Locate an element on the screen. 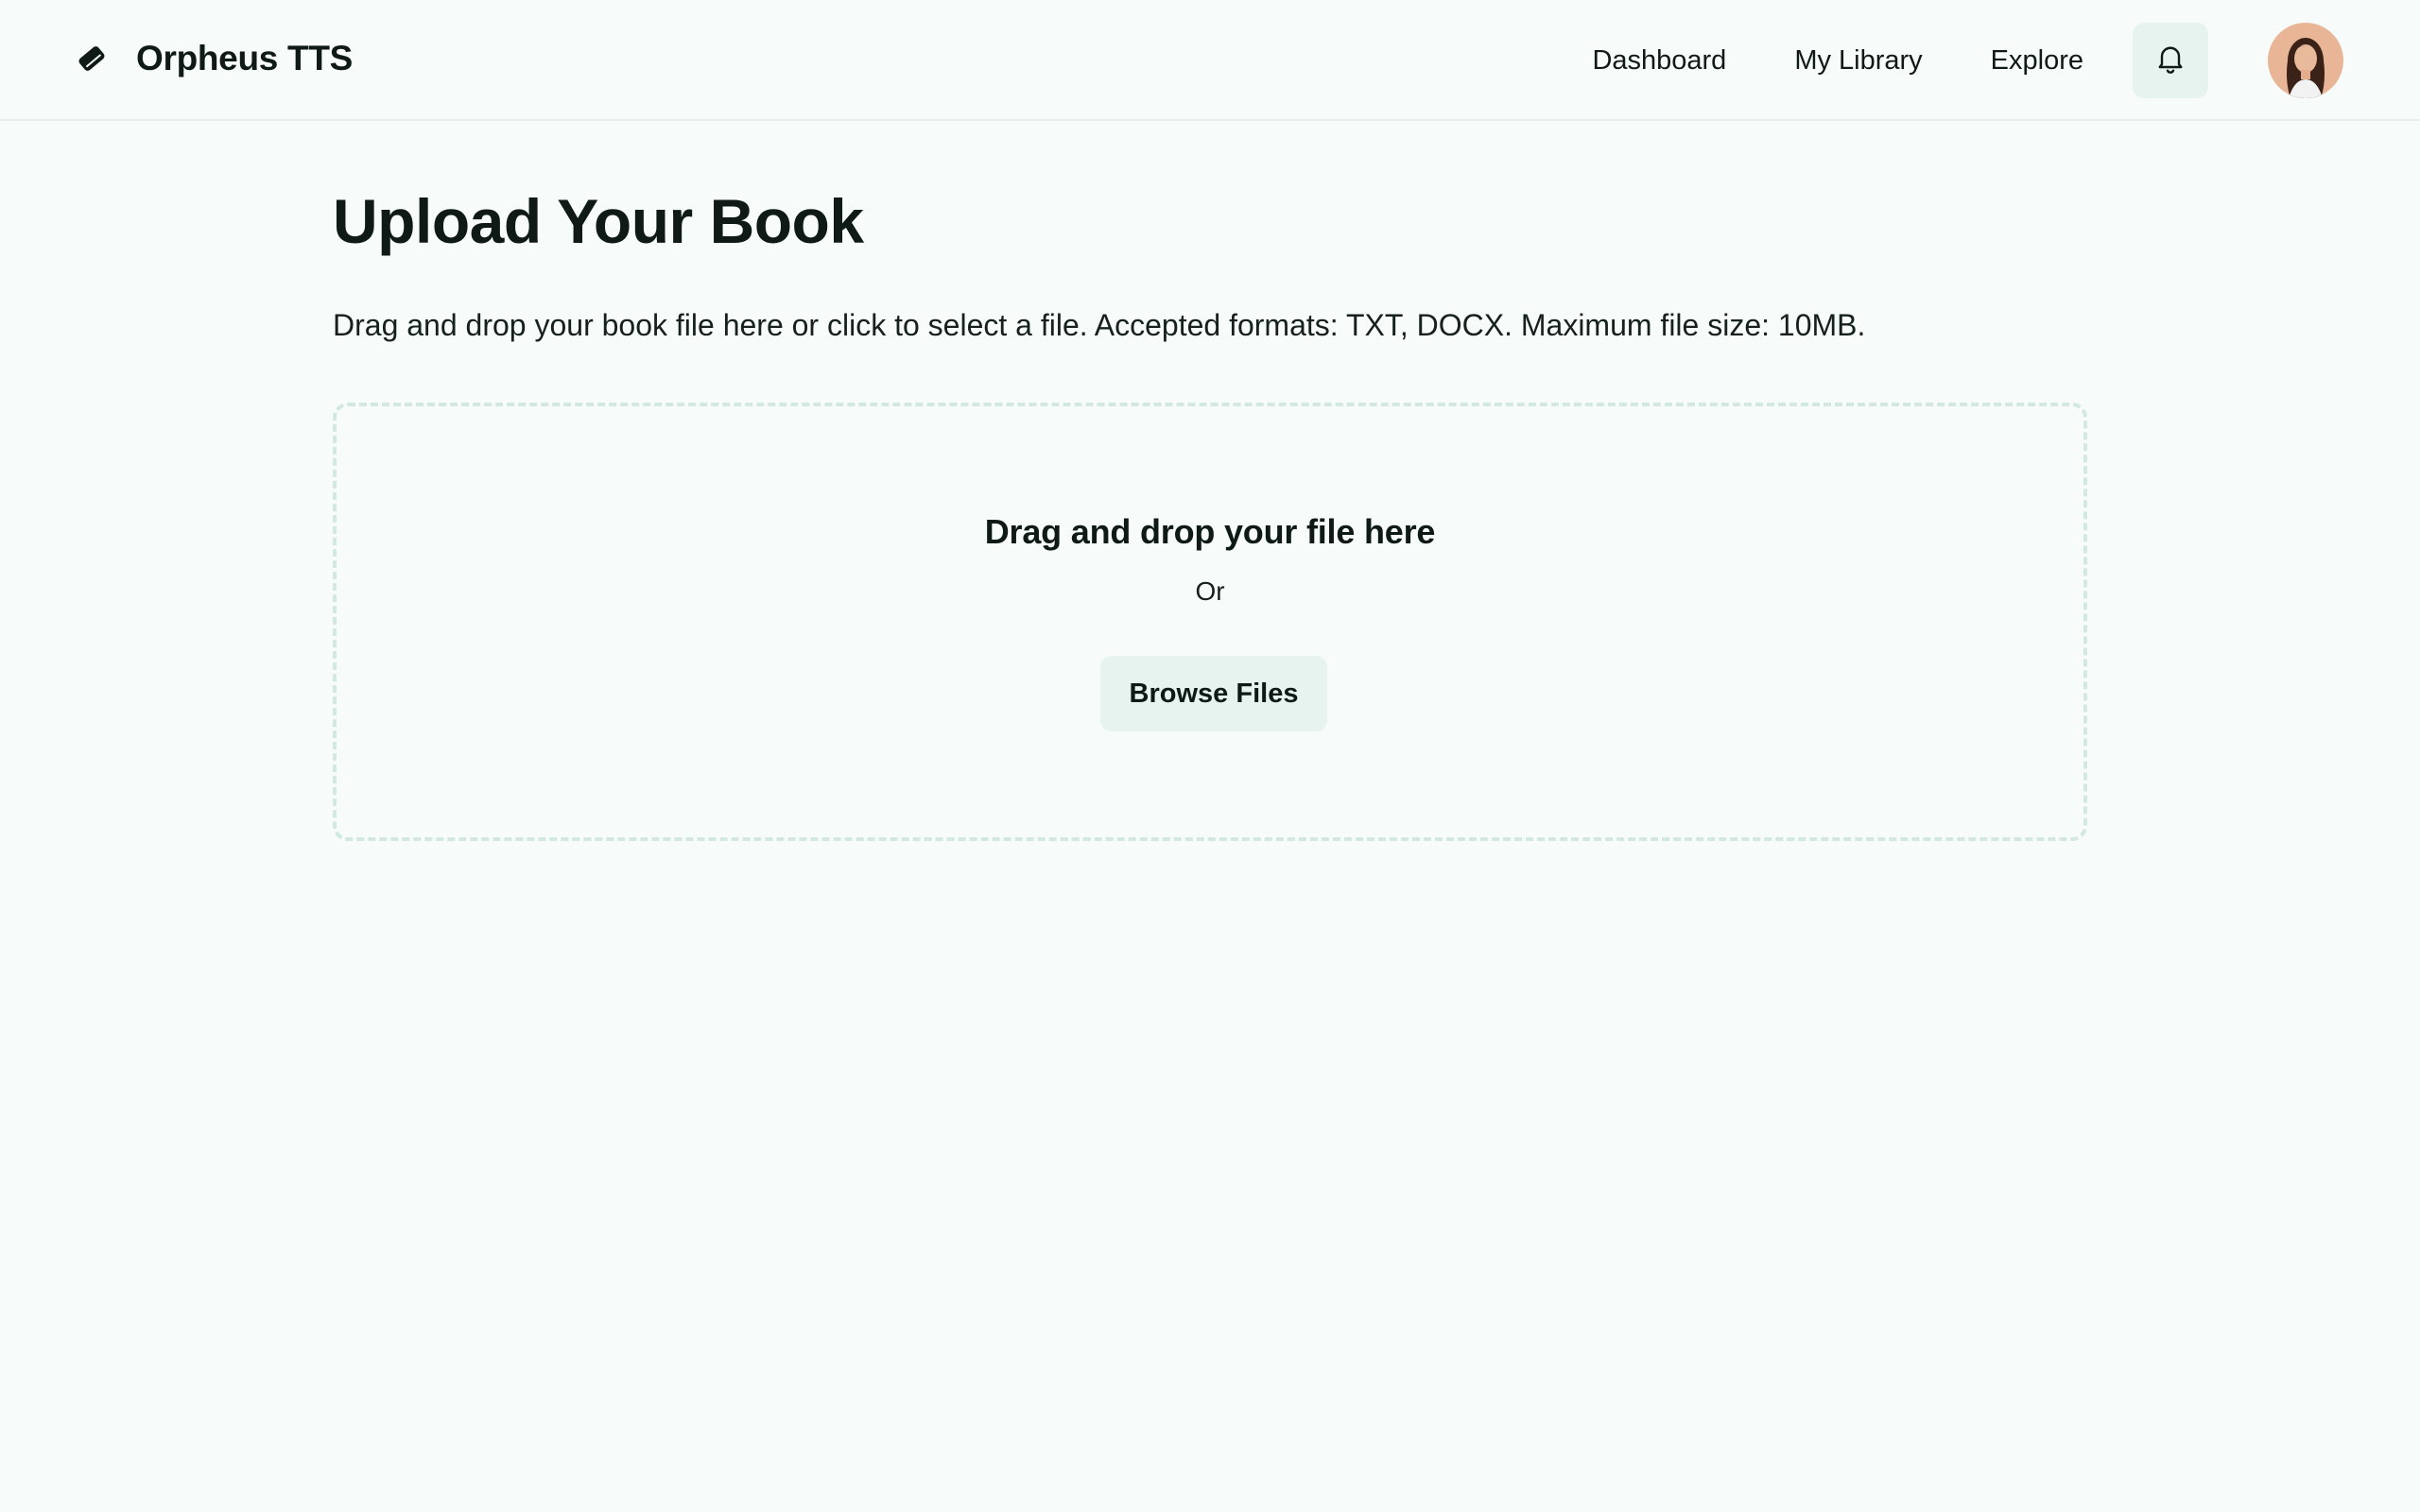  main-nav: Dashboard My Library Explore is located at coordinates (1837, 60).